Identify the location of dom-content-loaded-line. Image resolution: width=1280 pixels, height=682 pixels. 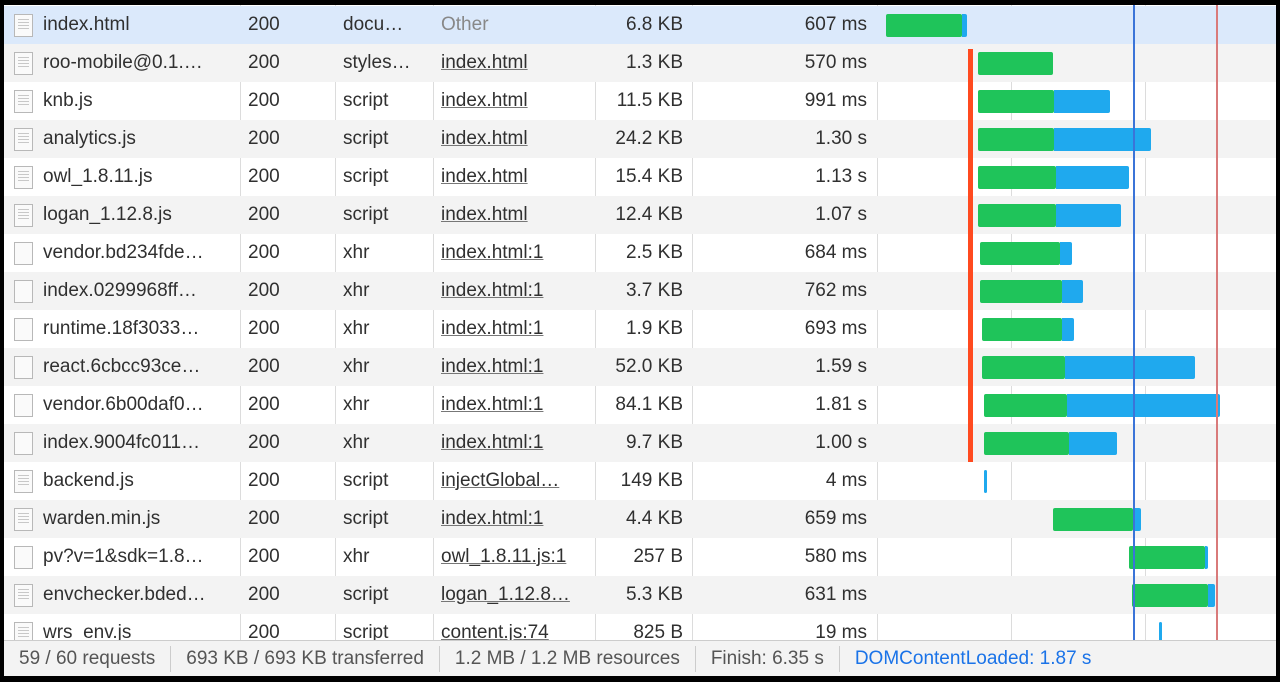
(1133, 322).